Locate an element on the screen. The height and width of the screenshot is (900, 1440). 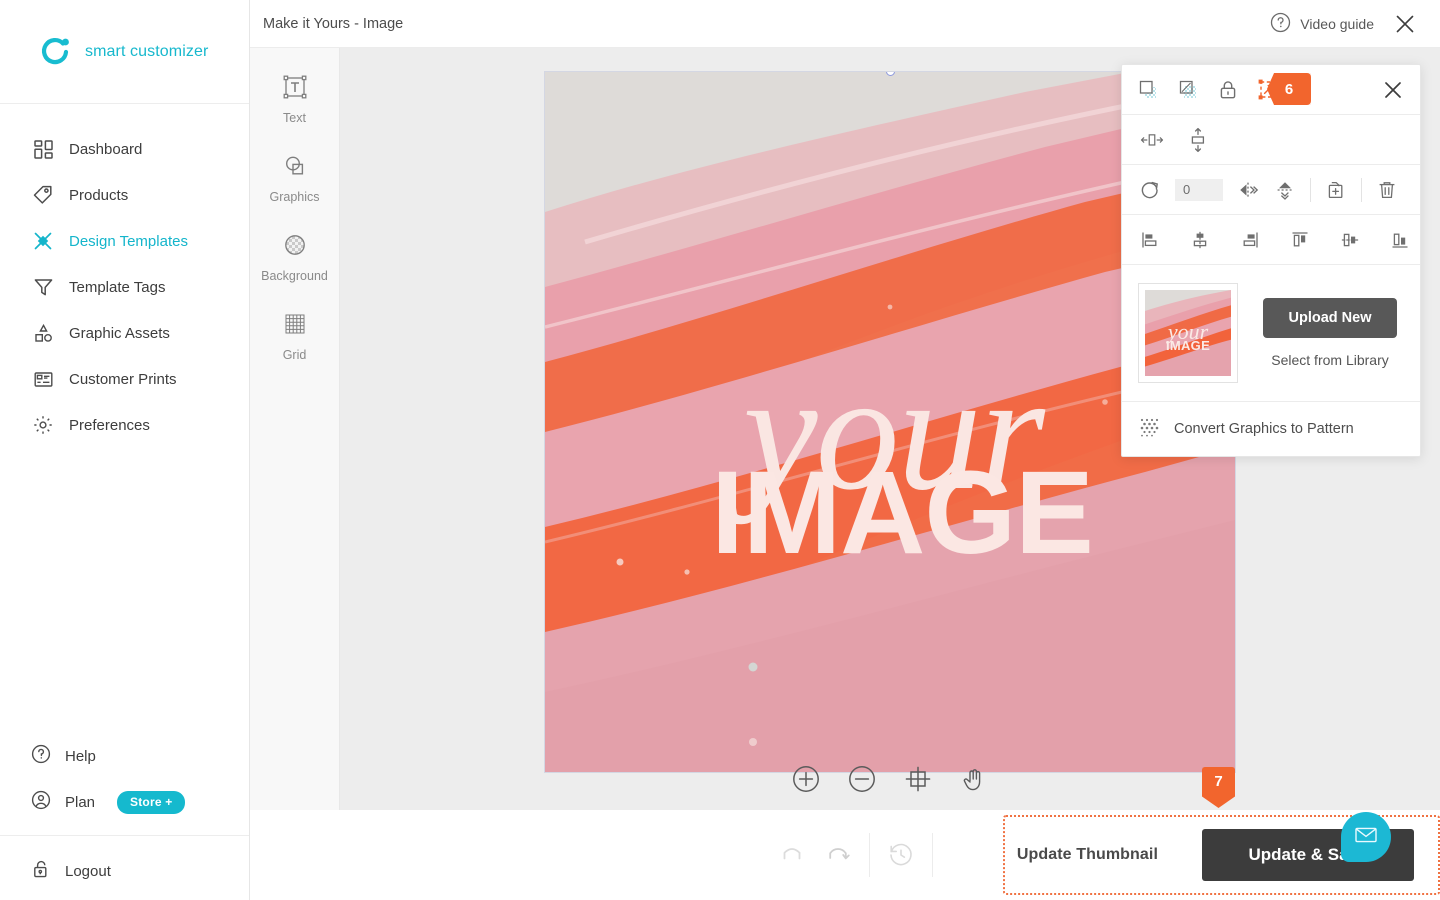
fit-horizontal-icon is located at coordinates (1152, 140).